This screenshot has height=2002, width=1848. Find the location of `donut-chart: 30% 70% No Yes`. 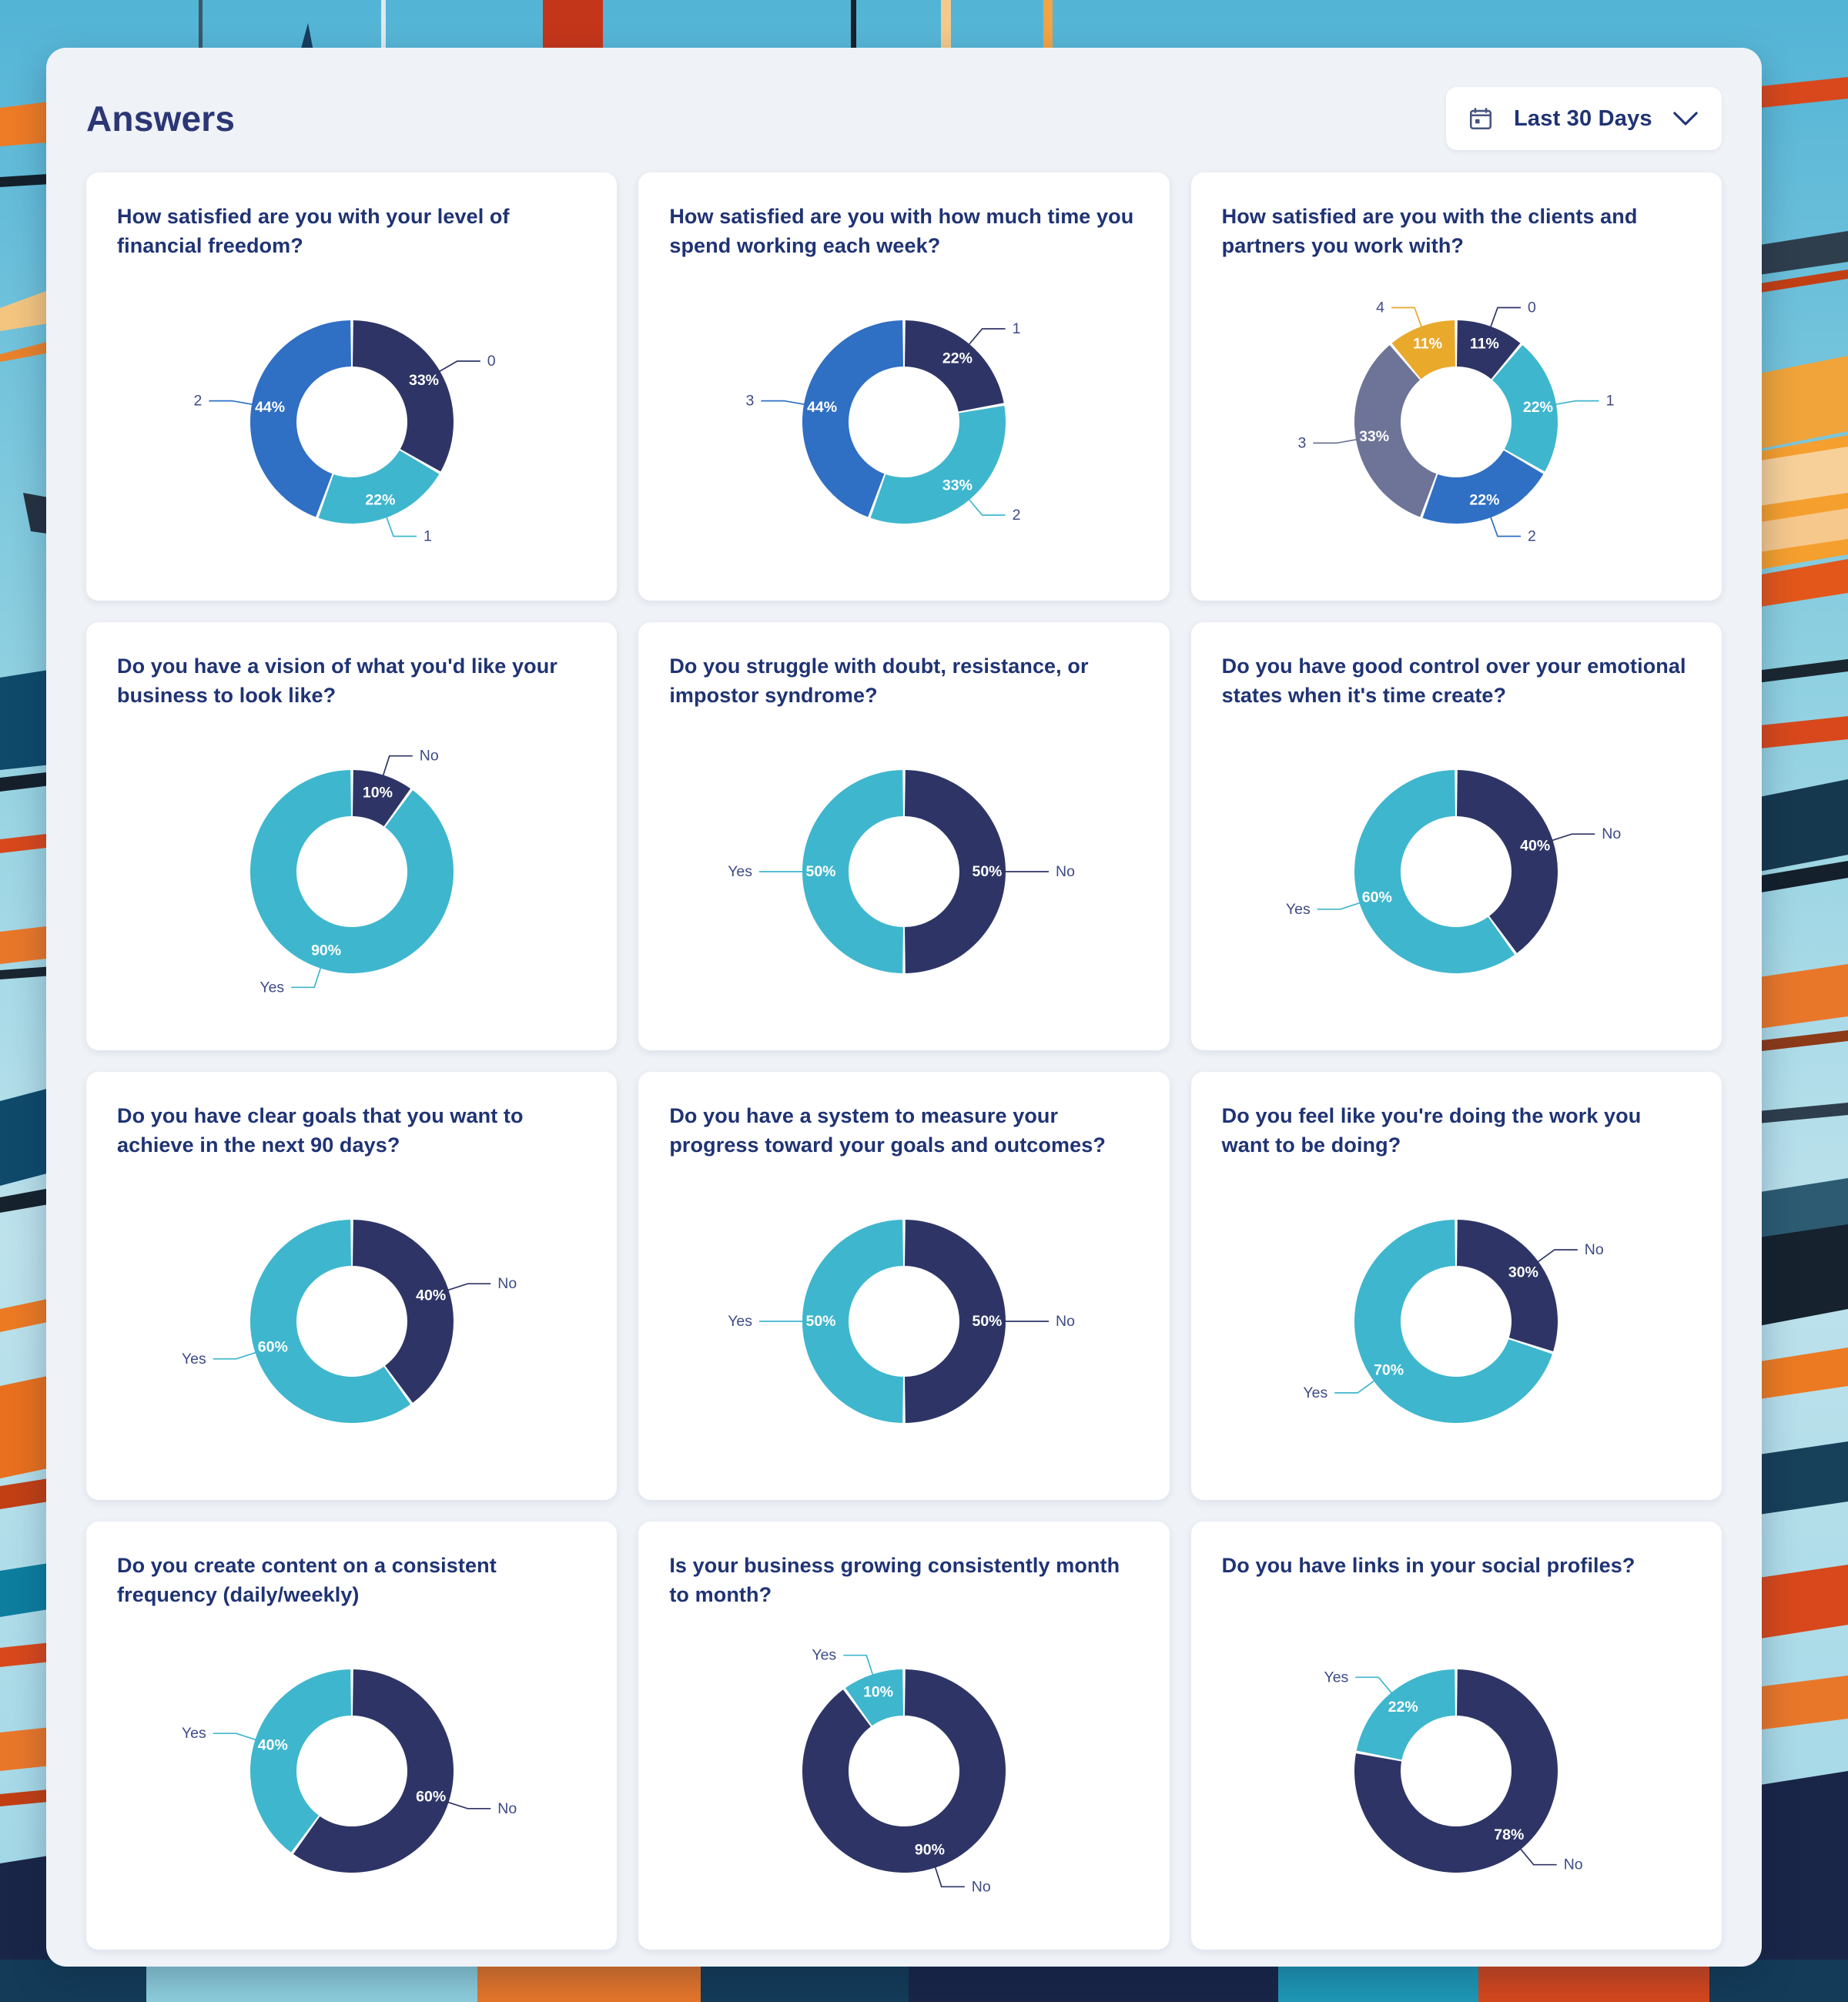

donut-chart: 30% 70% No Yes is located at coordinates (1454, 1321).